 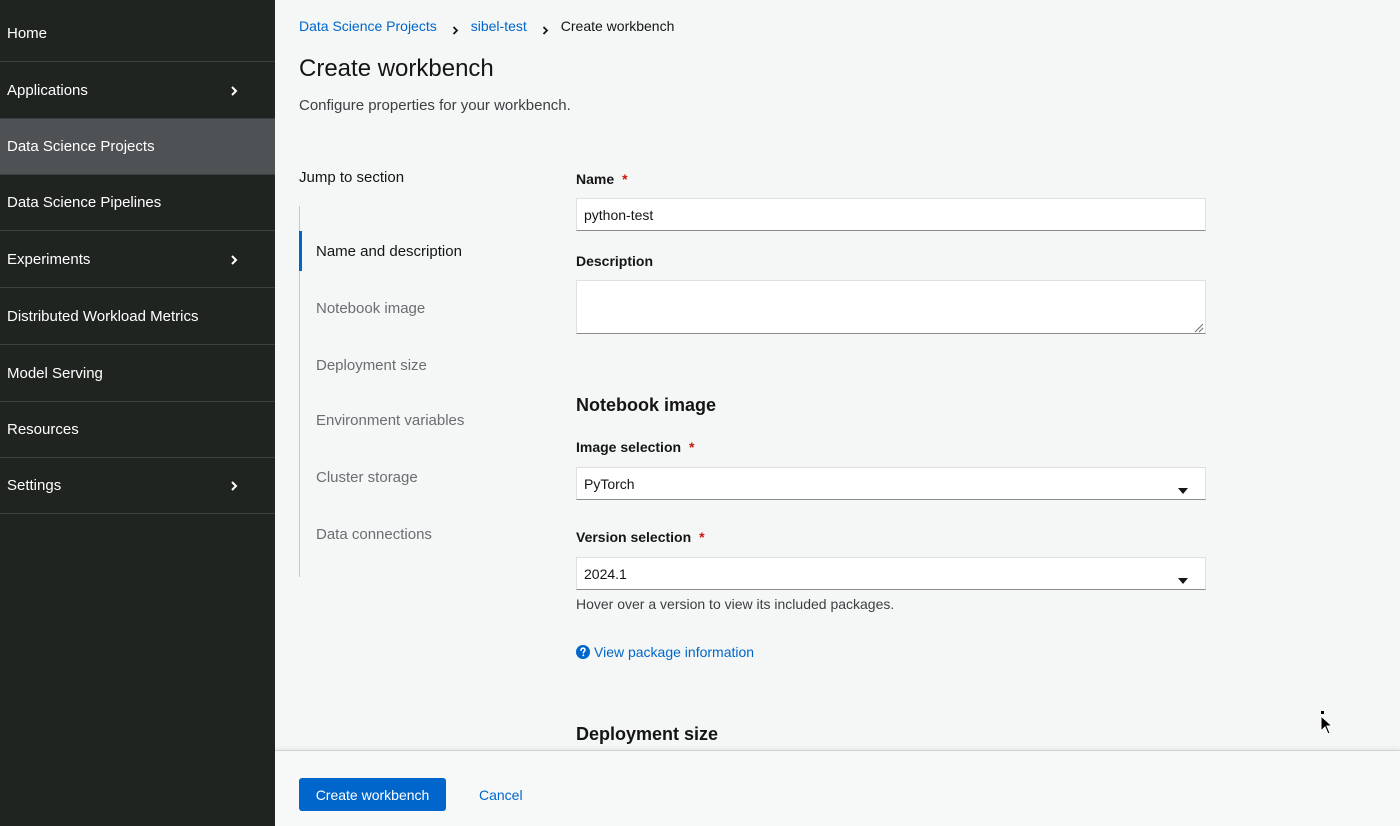 I want to click on sidebar-item-resources: Resources, so click(x=137, y=430).